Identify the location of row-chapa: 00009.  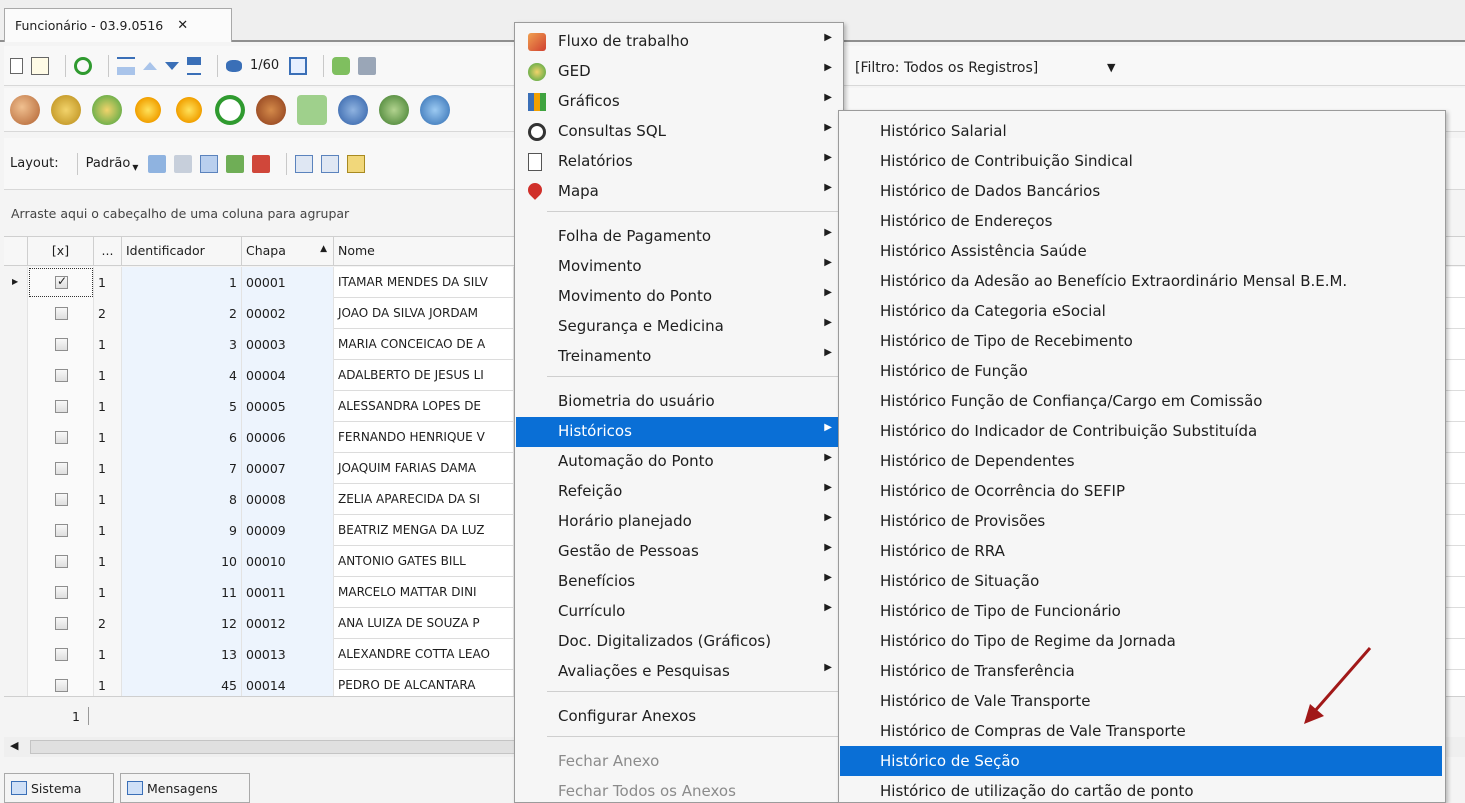
(288, 530).